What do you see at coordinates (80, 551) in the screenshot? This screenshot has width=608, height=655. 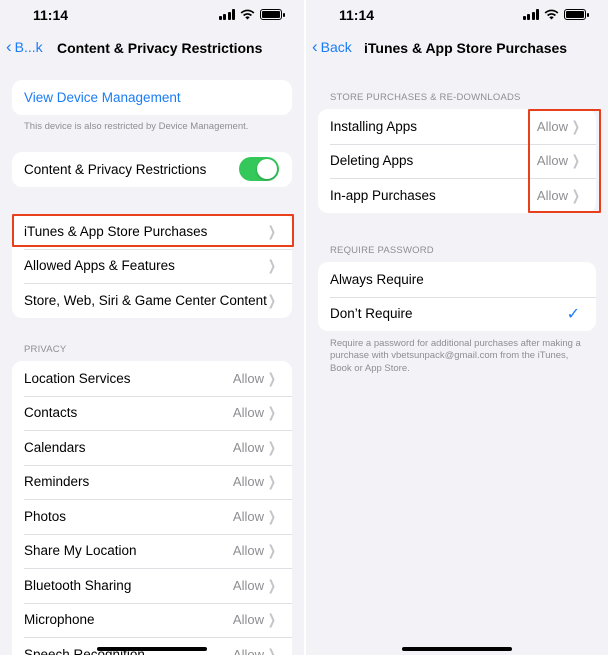 I see `privacy-item-label: Share My Location` at bounding box center [80, 551].